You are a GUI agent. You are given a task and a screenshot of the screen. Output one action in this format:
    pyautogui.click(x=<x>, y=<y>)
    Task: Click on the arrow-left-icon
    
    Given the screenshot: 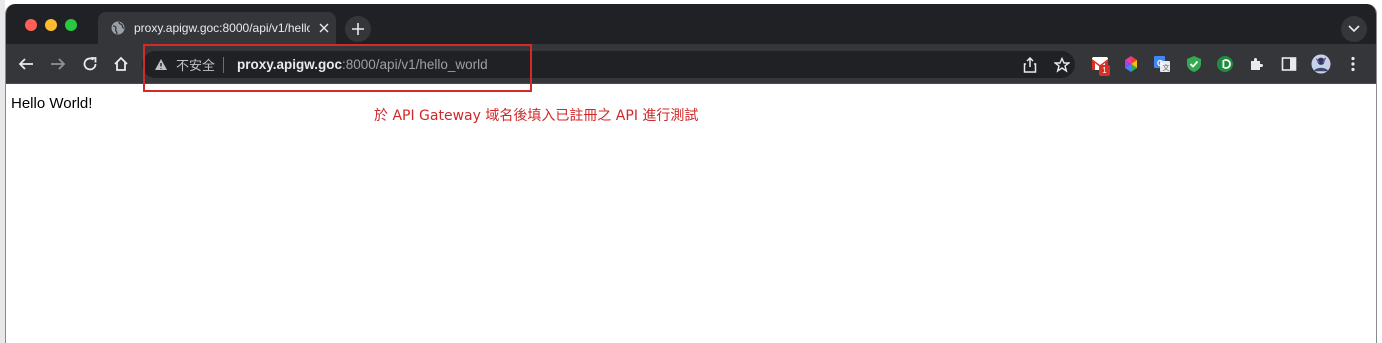 What is the action you would take?
    pyautogui.click(x=25, y=64)
    